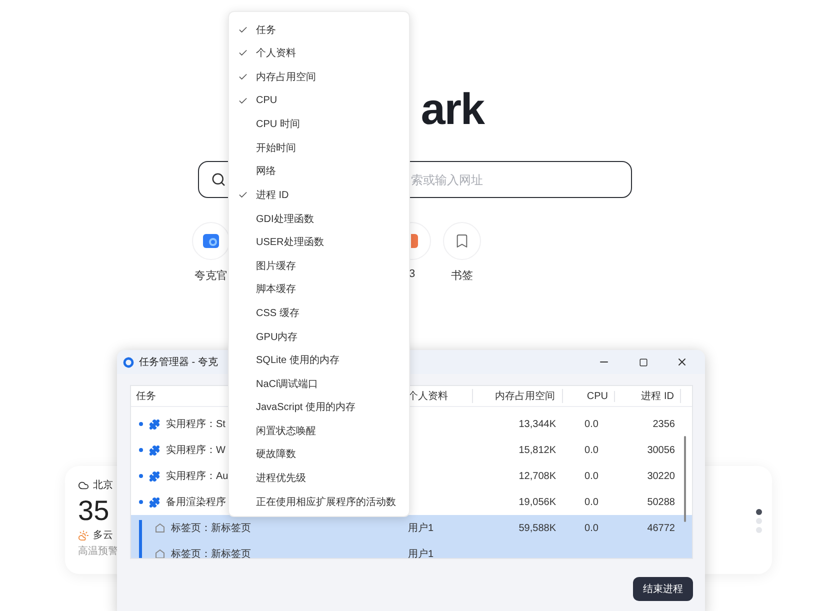  What do you see at coordinates (537, 450) in the screenshot?
I see `memory-value: 15,812K` at bounding box center [537, 450].